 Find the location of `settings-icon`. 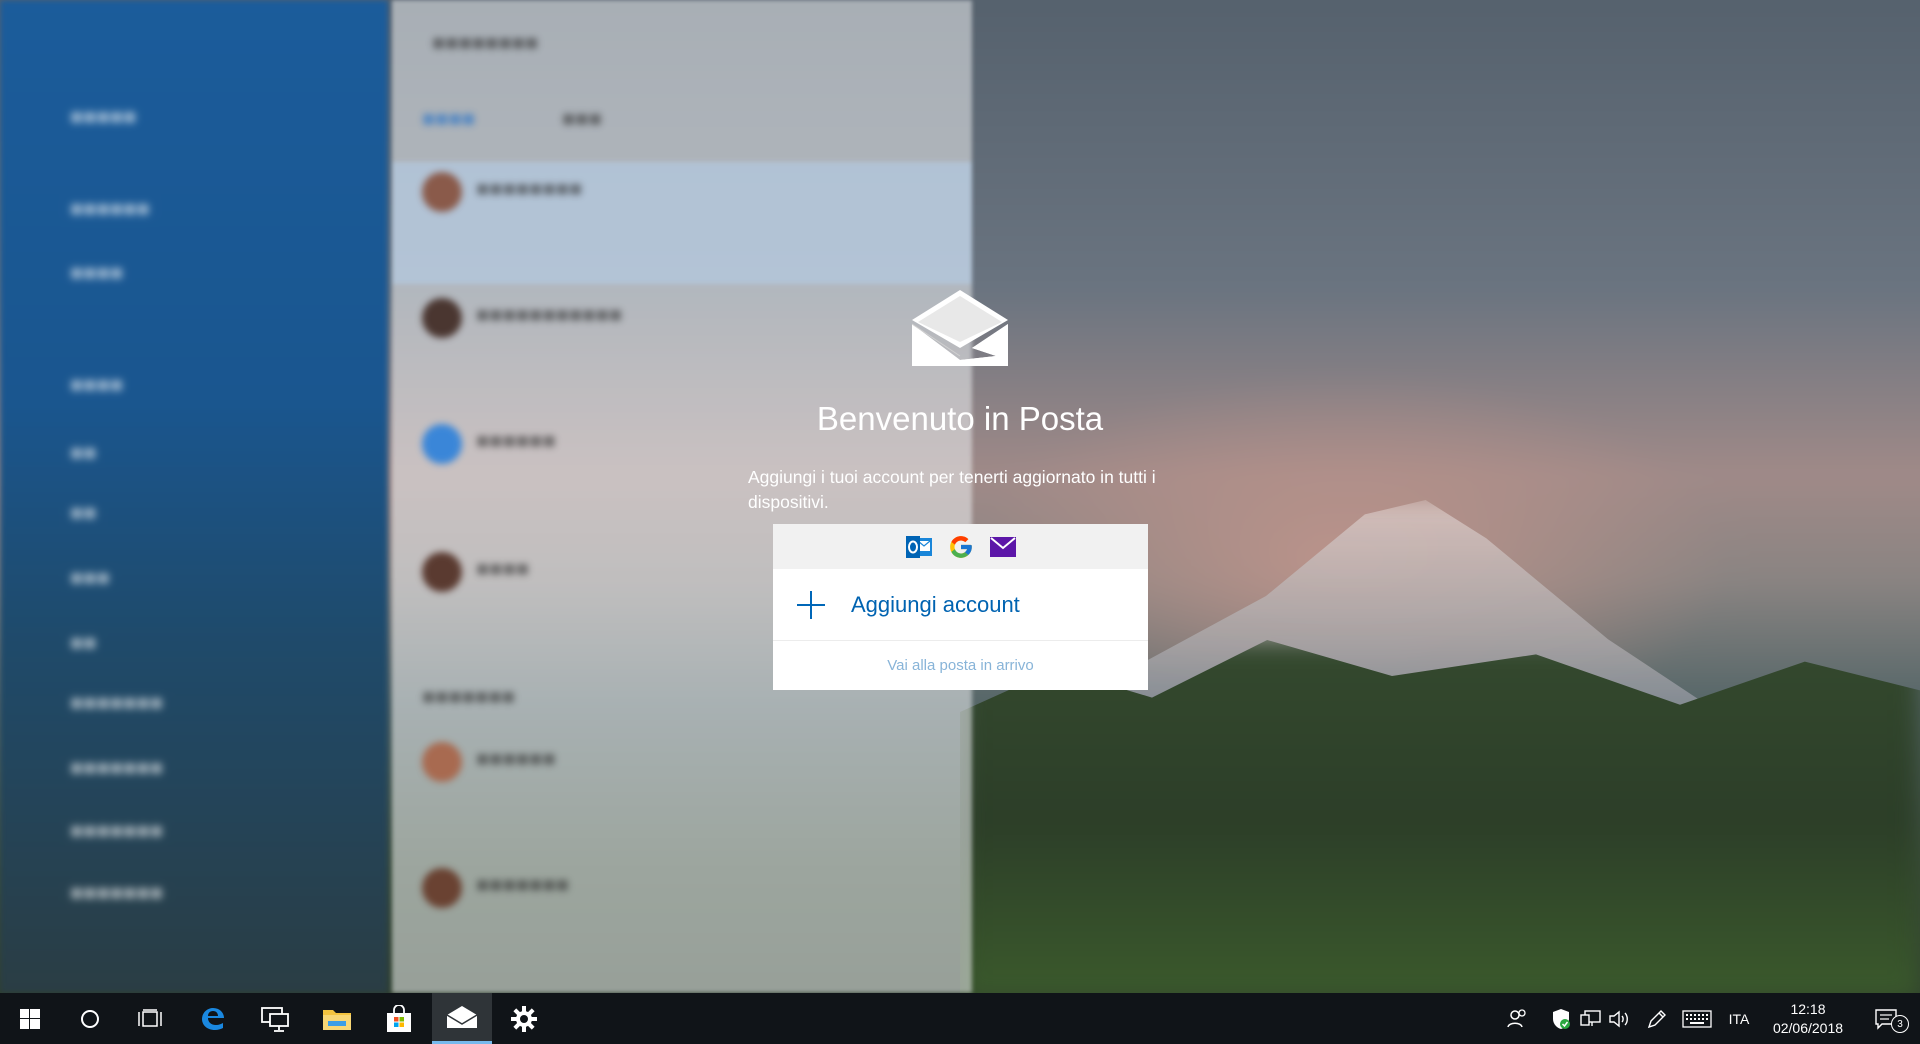

settings-icon is located at coordinates (524, 1018).